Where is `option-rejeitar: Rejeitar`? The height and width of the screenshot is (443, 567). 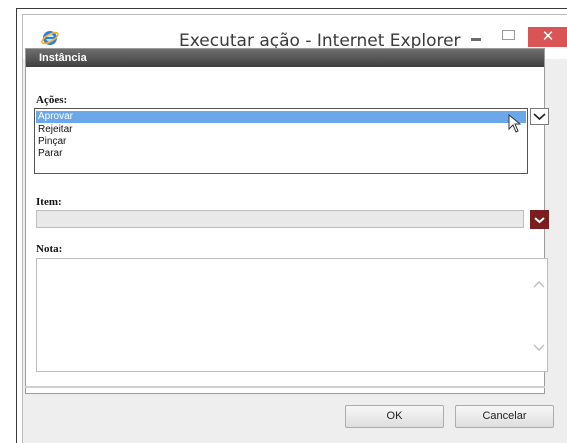
option-rejeitar: Rejeitar is located at coordinates (55, 130).